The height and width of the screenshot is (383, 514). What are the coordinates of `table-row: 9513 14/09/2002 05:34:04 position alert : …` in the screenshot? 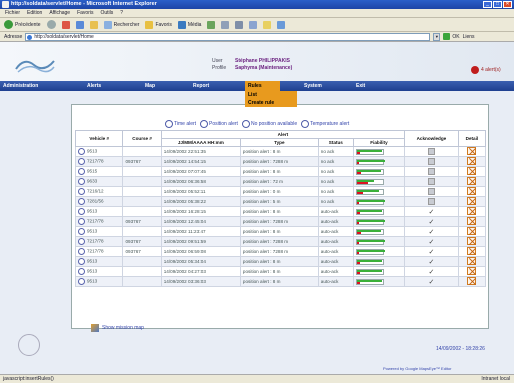 It's located at (280, 261).